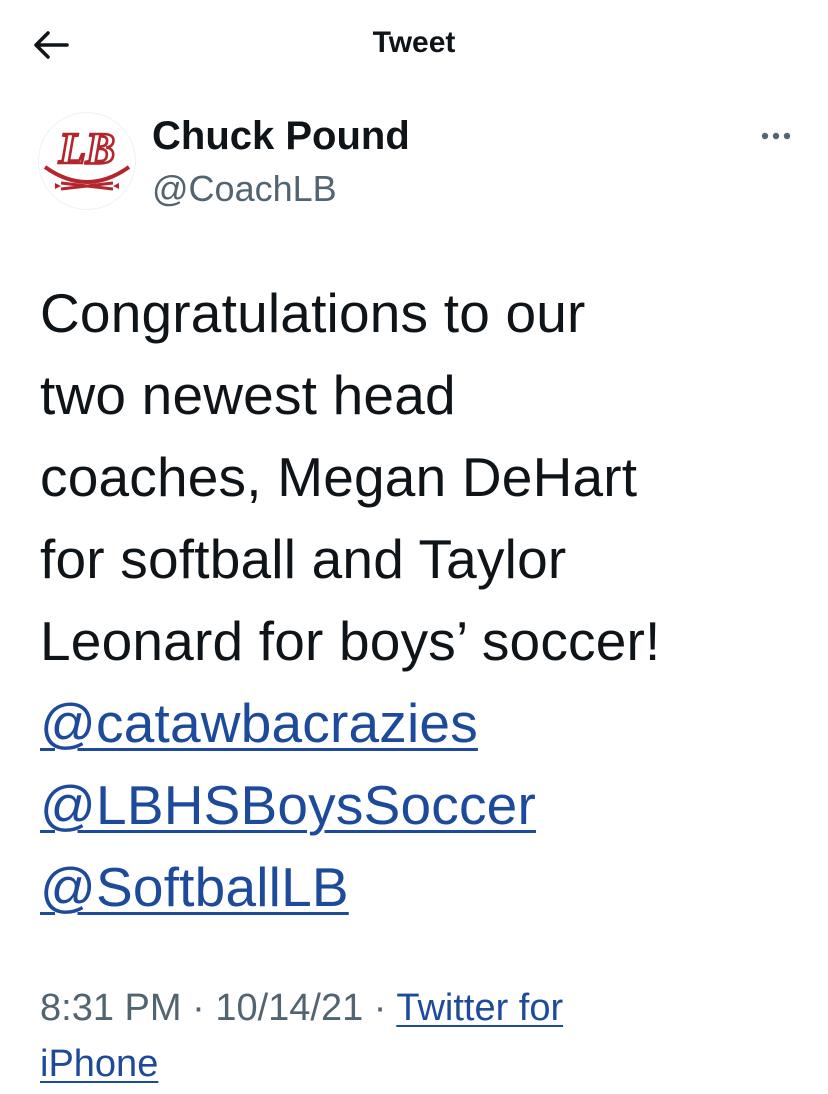  I want to click on tweet-metadata: 8:31 PM · 10/14/21 · Twitter for iPhone, so click(420, 1036).